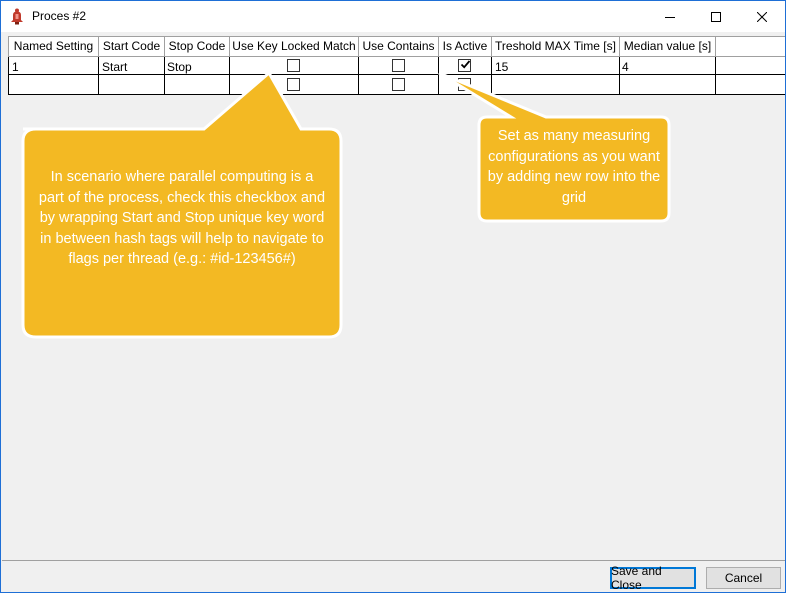  What do you see at coordinates (667, 85) in the screenshot?
I see `cell-median` at bounding box center [667, 85].